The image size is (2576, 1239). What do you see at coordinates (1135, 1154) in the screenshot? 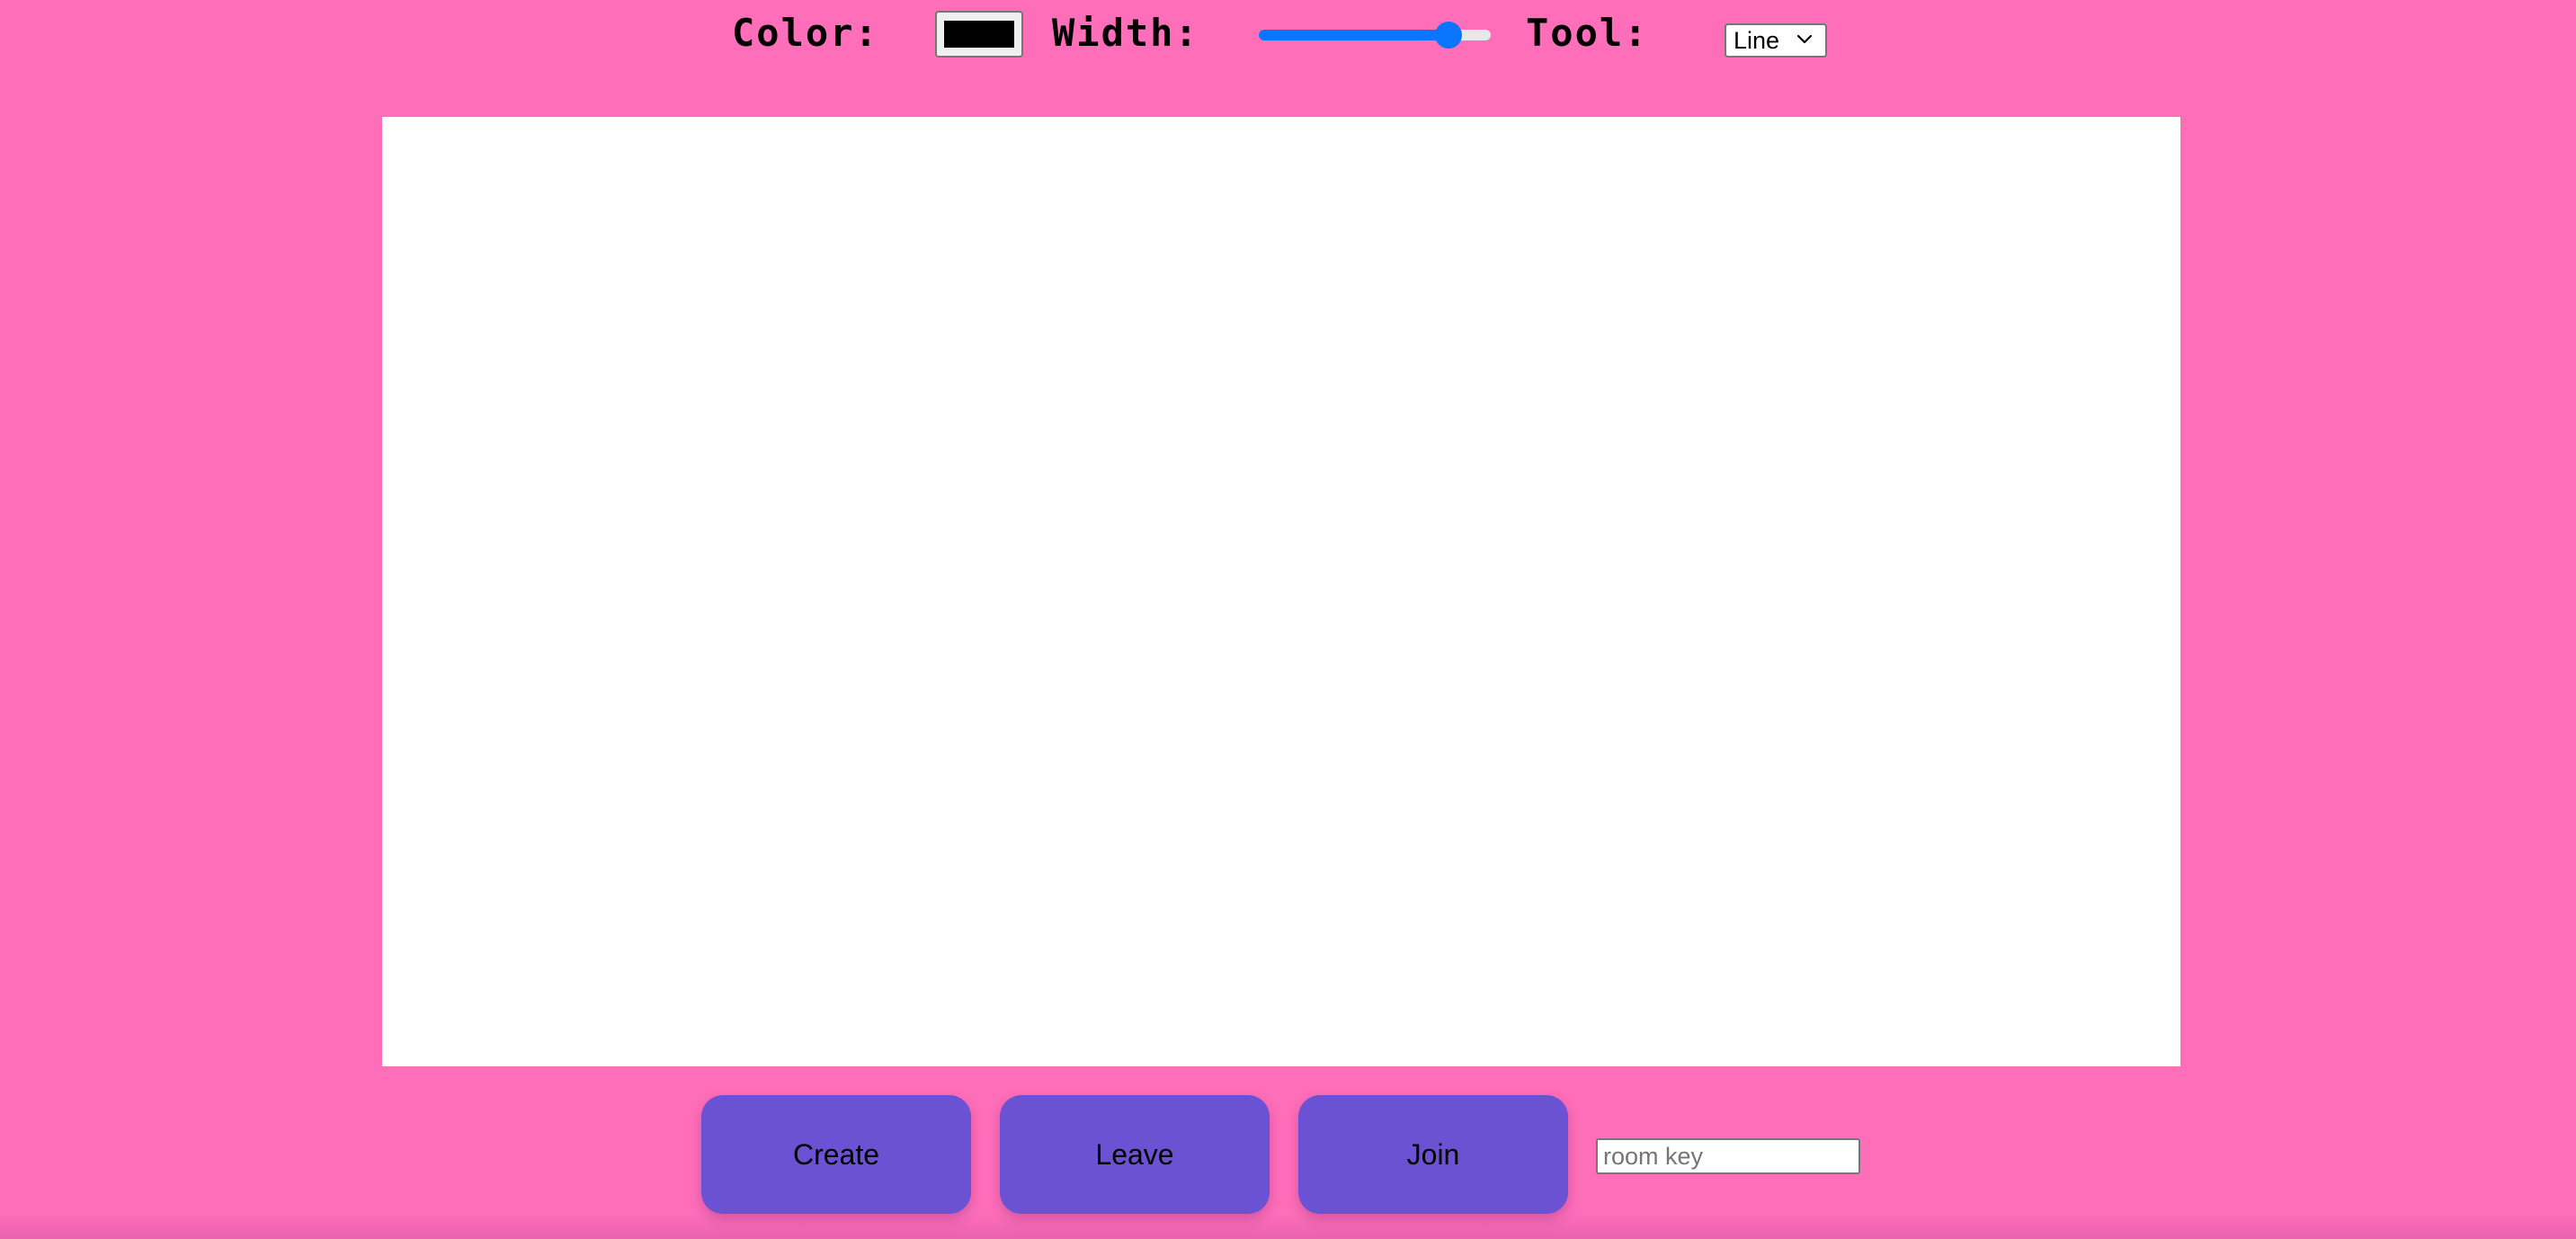
I see `leave-button: Leave` at bounding box center [1135, 1154].